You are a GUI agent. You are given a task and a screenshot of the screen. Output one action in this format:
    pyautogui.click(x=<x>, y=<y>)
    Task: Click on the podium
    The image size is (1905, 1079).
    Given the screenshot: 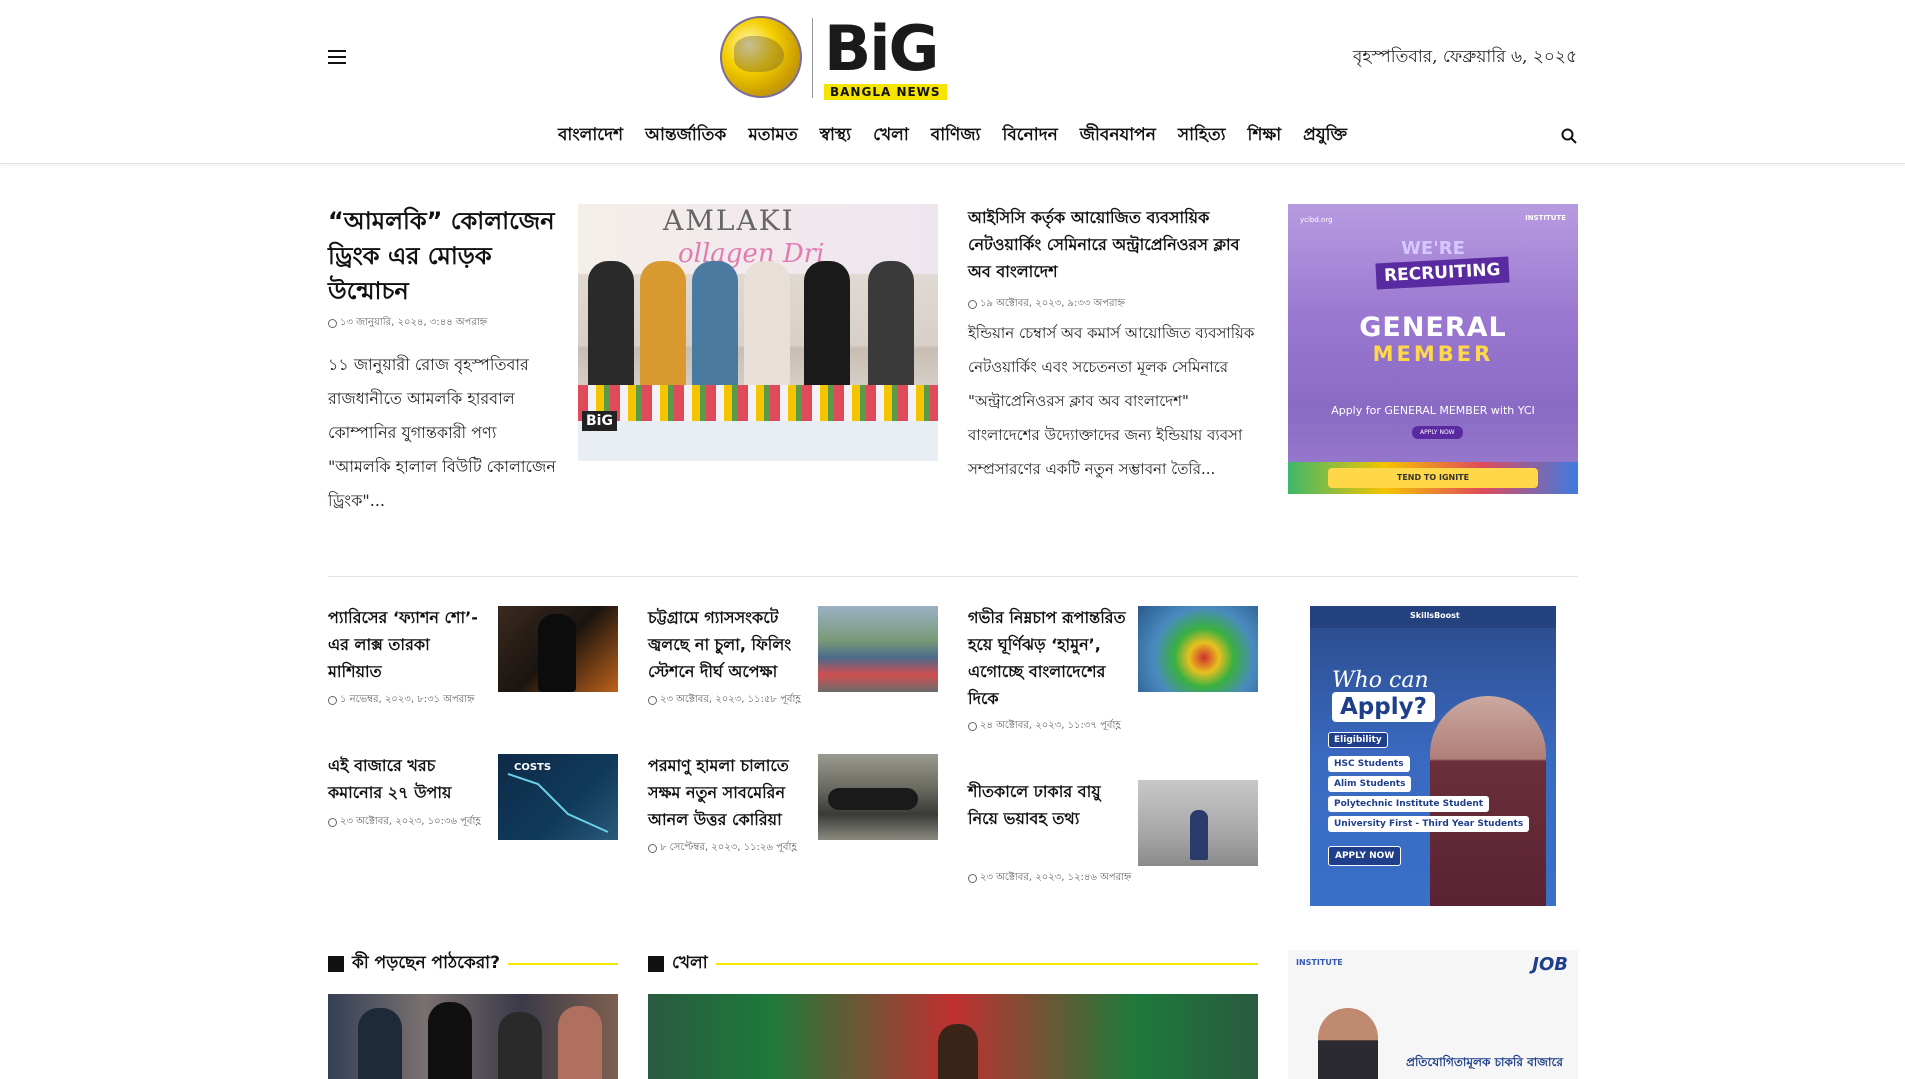 What is the action you would take?
    pyautogui.click(x=758, y=441)
    